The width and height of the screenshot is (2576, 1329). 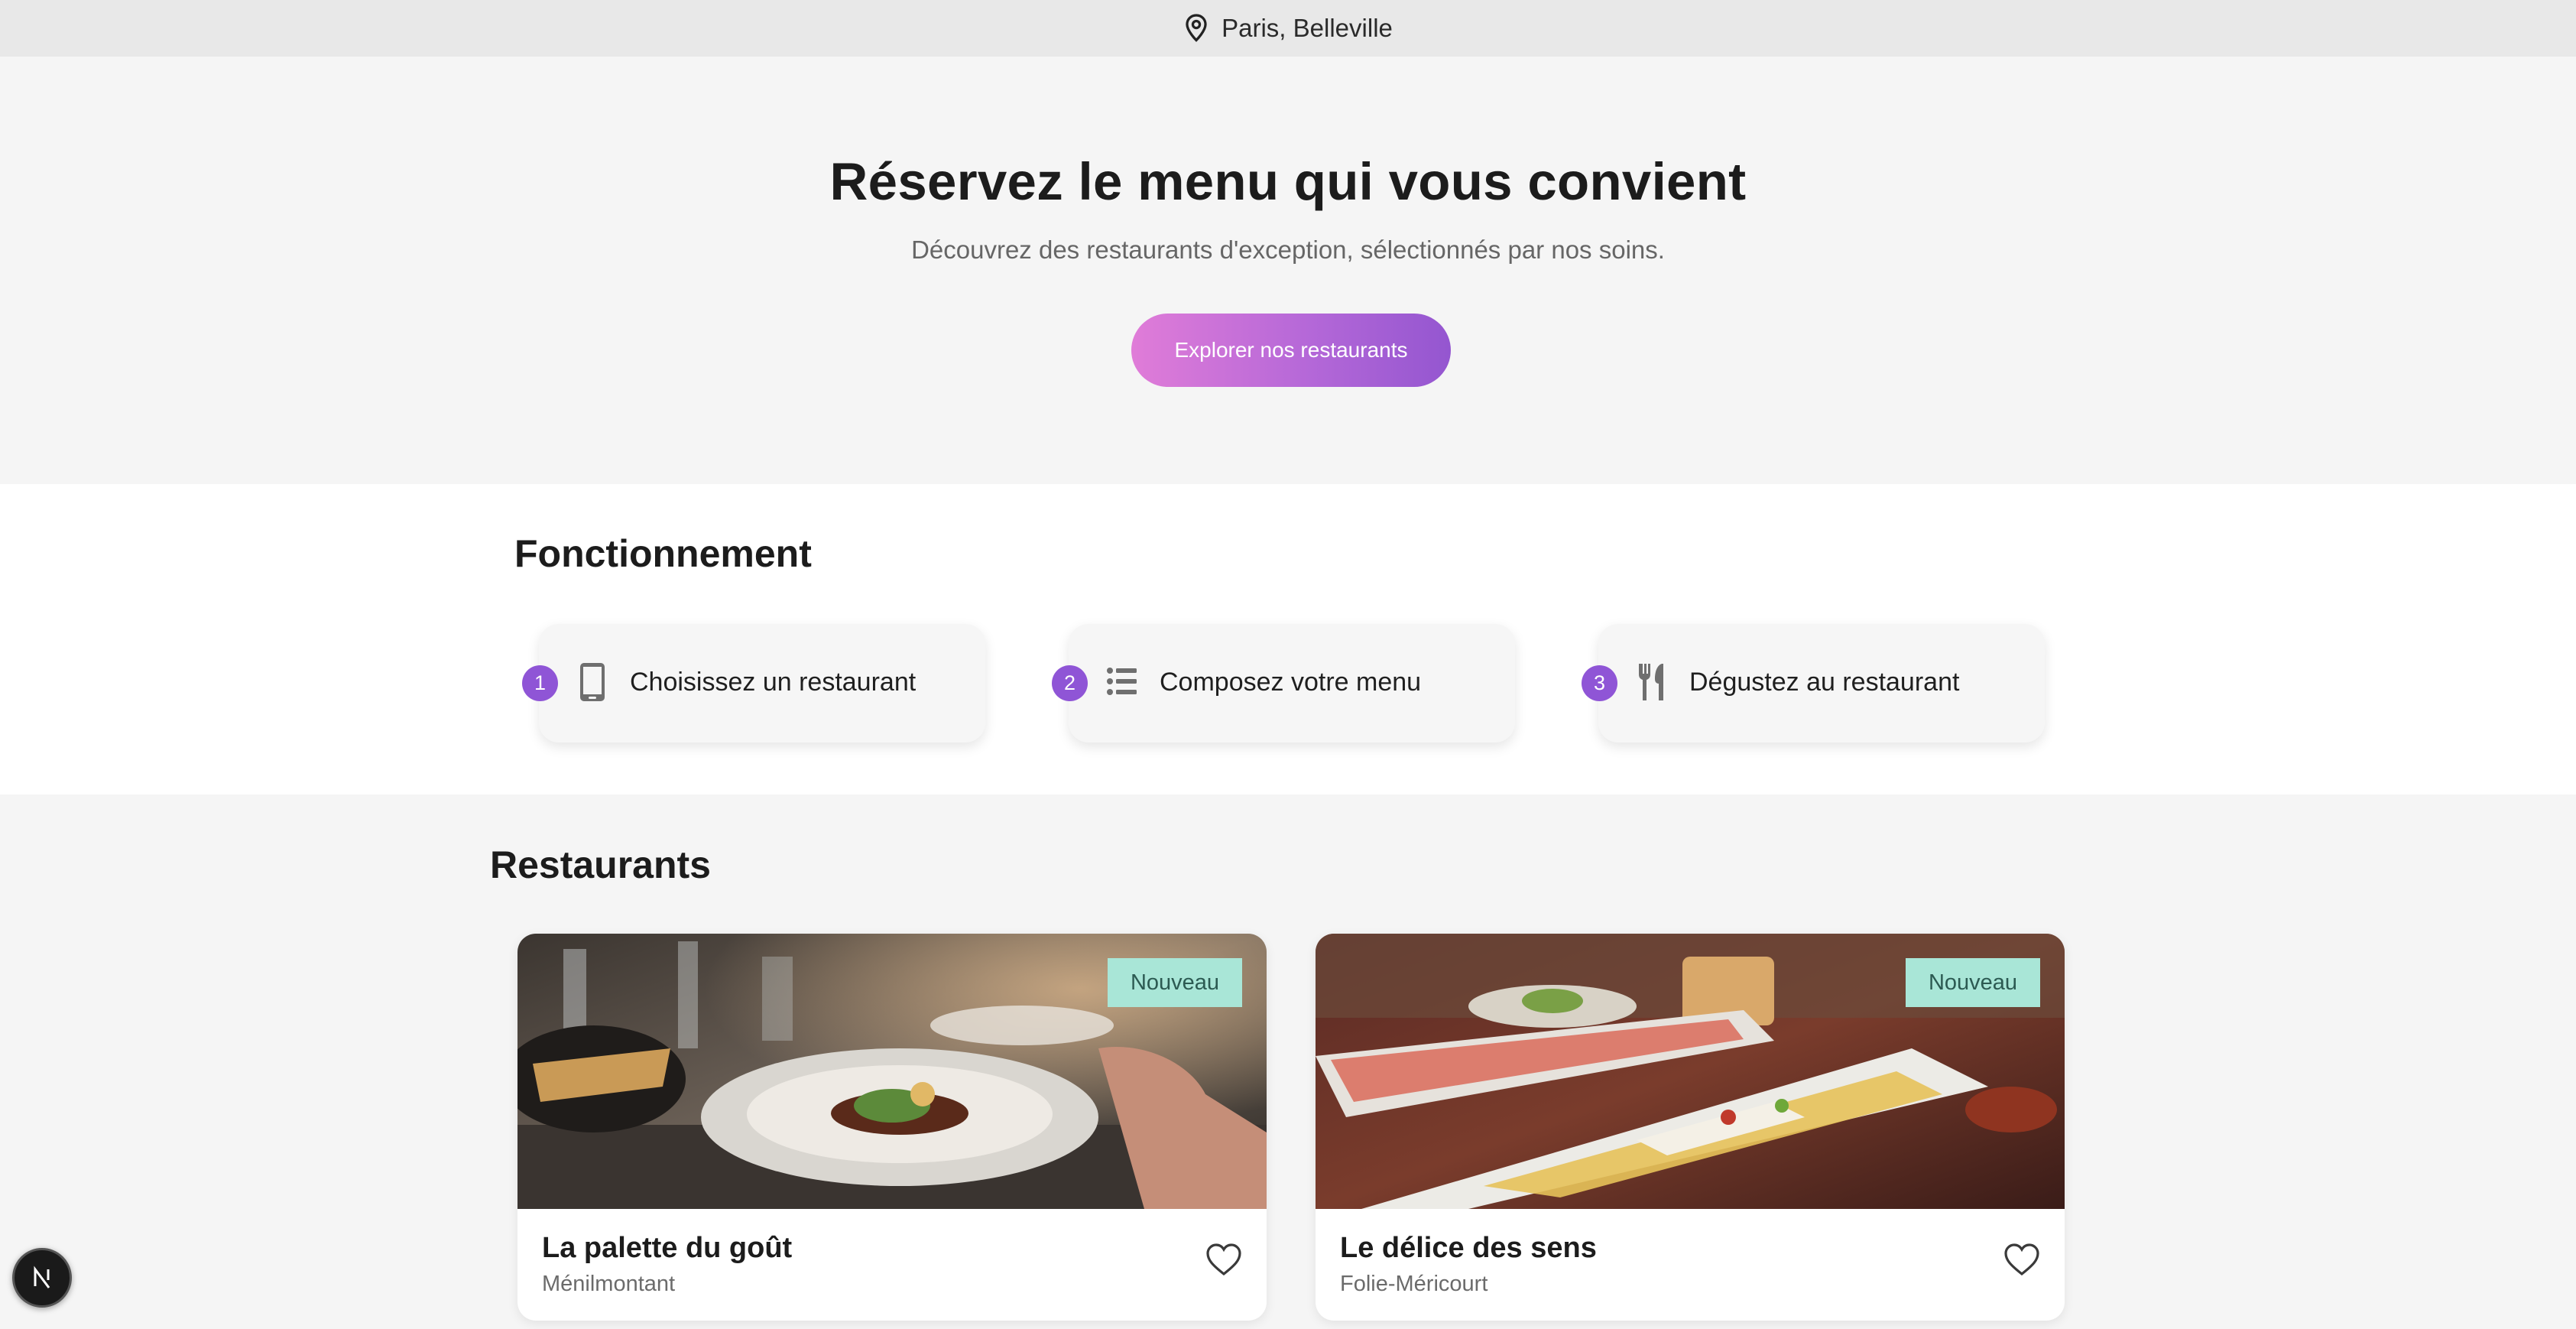 I want to click on list-icon, so click(x=1122, y=682).